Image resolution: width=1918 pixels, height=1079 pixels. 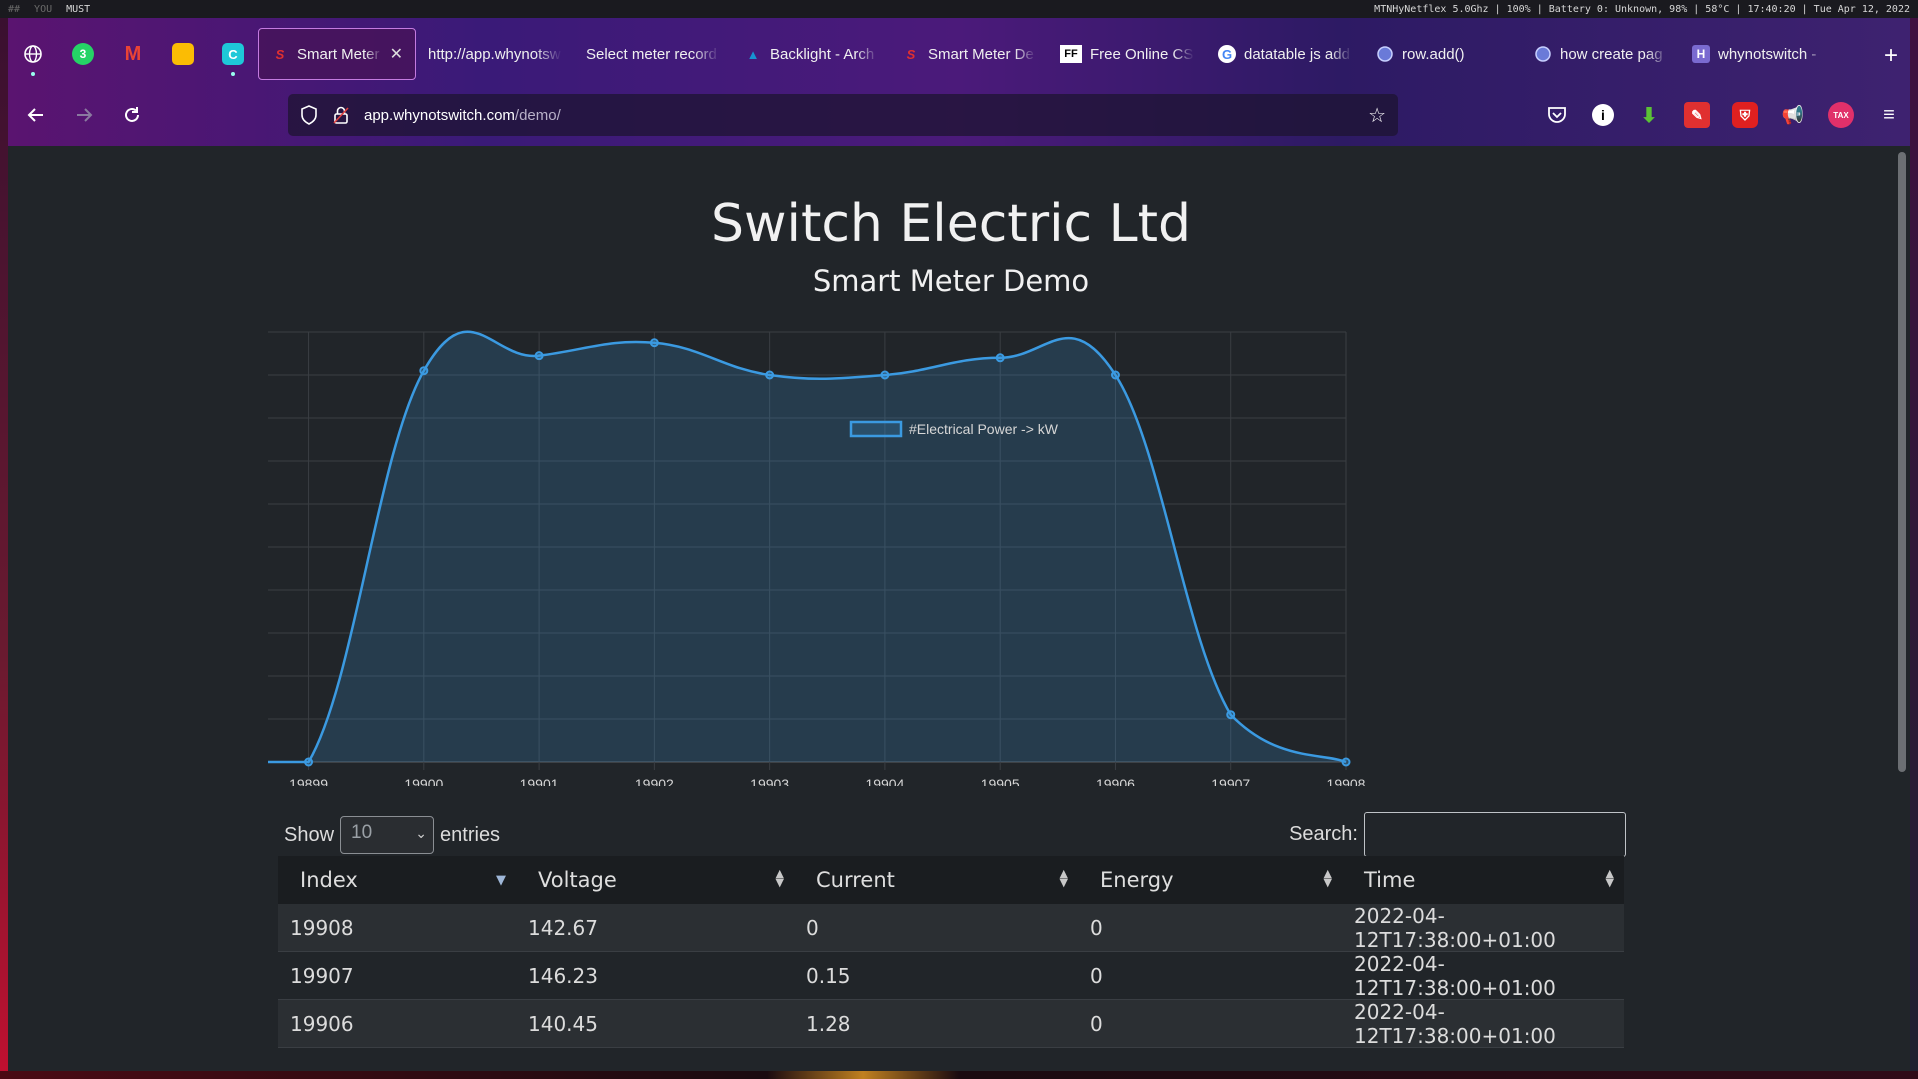 I want to click on tab-row-add: row.add(), so click(x=1443, y=54).